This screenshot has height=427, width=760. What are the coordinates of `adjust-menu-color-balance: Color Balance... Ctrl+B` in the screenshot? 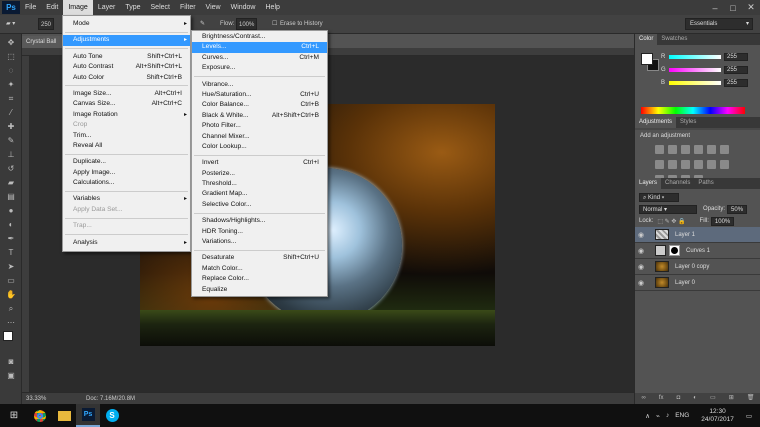 It's located at (259, 105).